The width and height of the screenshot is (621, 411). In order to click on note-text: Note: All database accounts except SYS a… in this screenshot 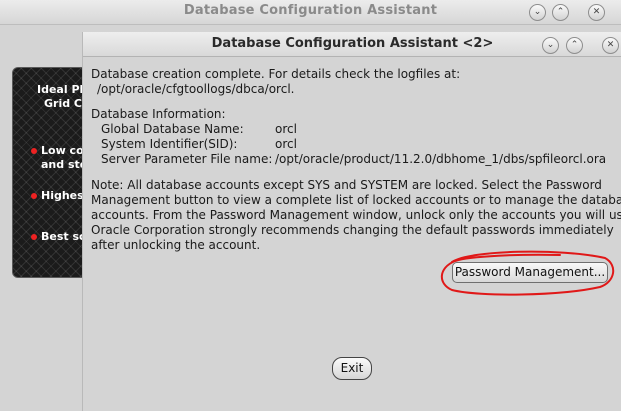, I will do `click(346, 185)`.